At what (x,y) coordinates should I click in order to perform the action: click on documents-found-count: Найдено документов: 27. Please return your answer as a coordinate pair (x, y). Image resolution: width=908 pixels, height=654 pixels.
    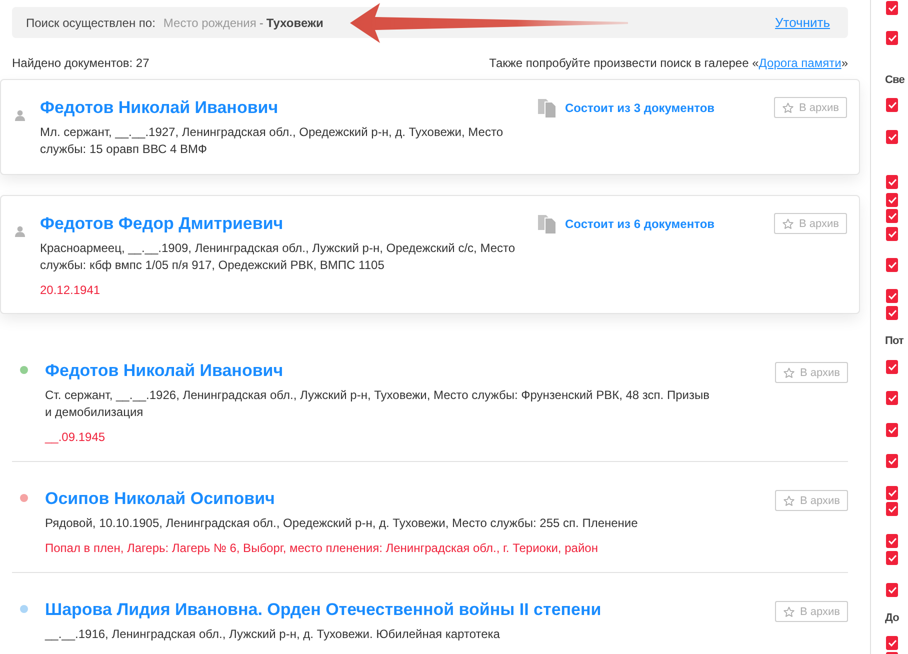
    Looking at the image, I should click on (81, 63).